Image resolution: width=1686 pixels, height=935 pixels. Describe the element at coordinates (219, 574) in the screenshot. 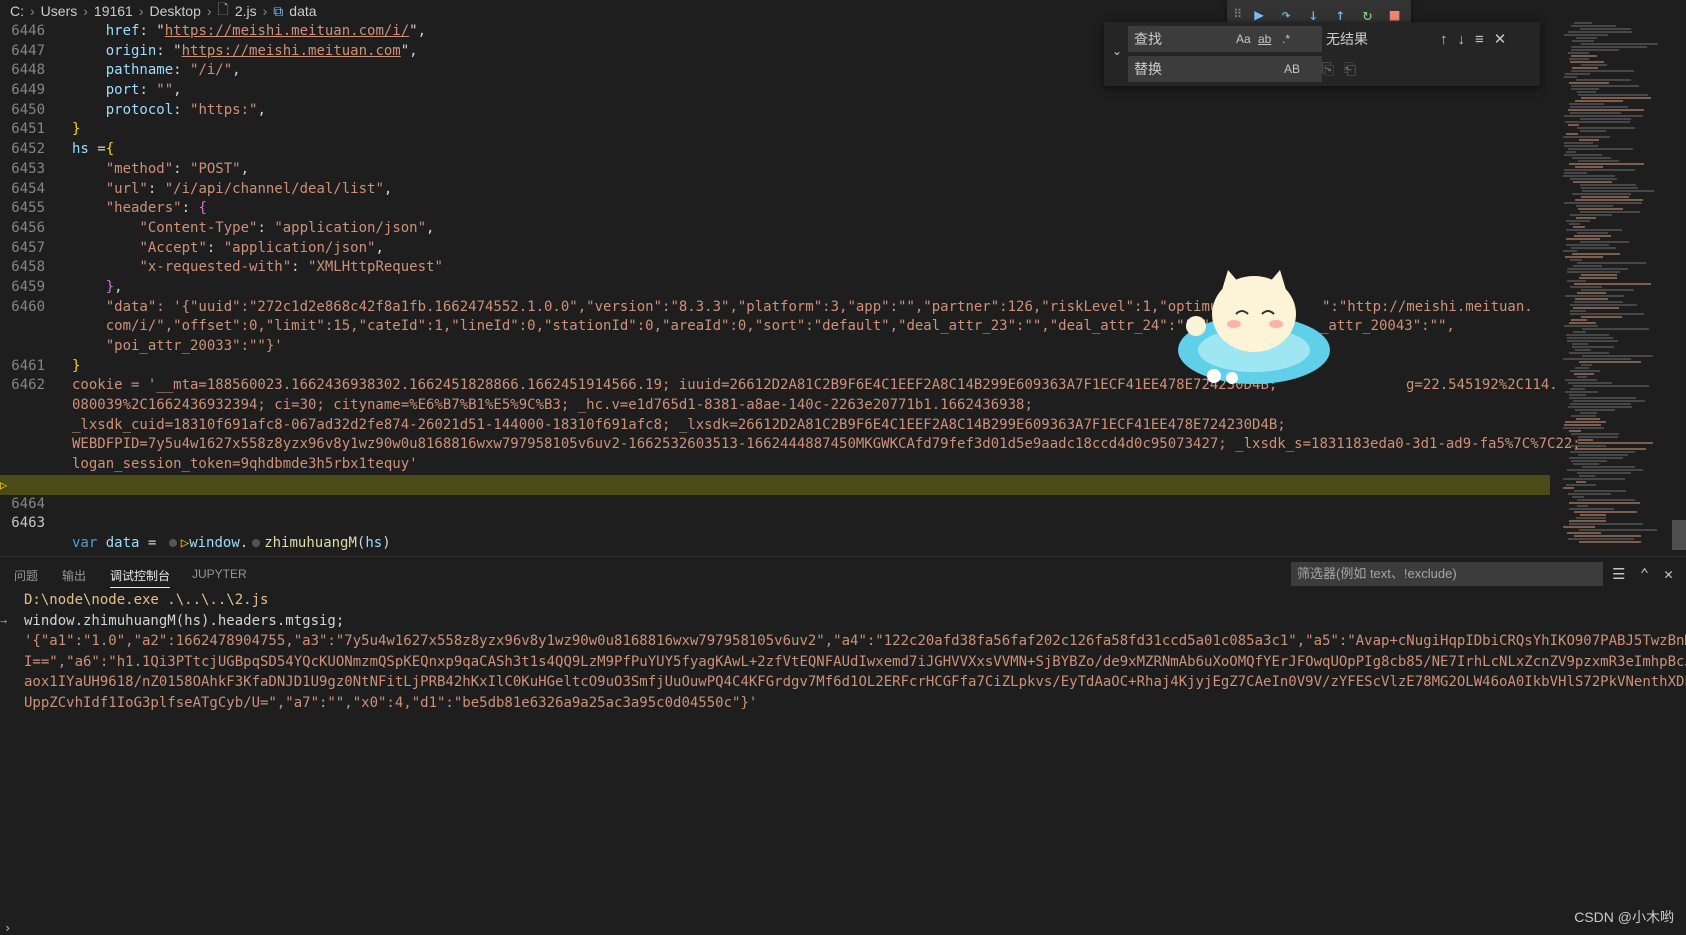

I see `tab-jupyter: JUPYTER` at that location.